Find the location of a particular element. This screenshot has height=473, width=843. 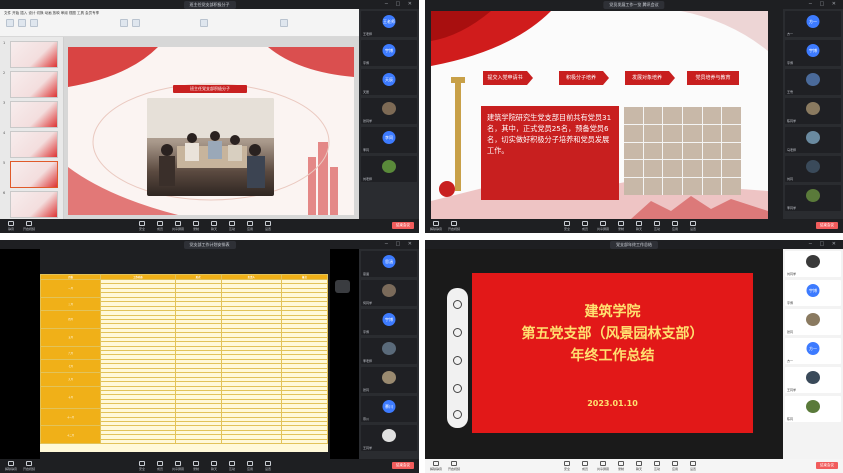

participant-tile: 李同 李同 is located at coordinates (389, 140).